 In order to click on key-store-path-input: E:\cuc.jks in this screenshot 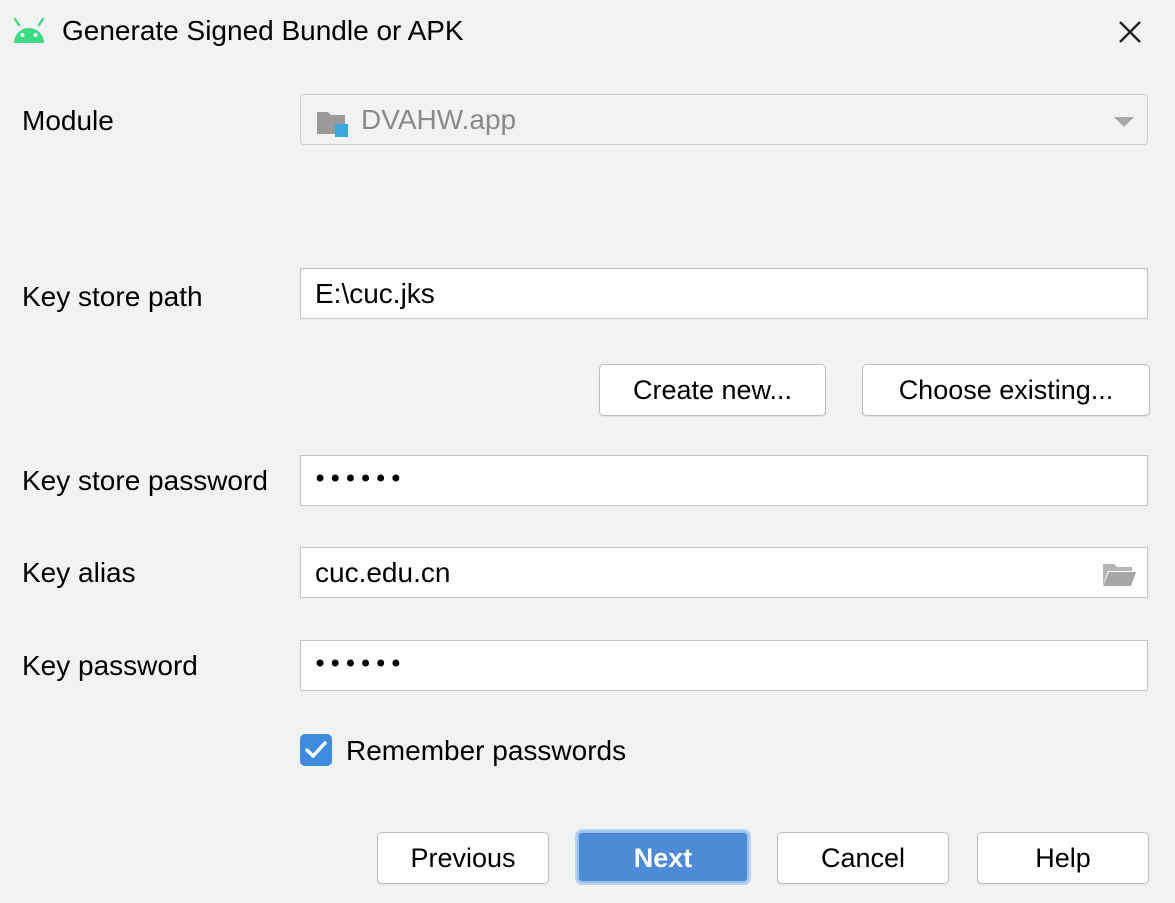, I will do `click(724, 293)`.